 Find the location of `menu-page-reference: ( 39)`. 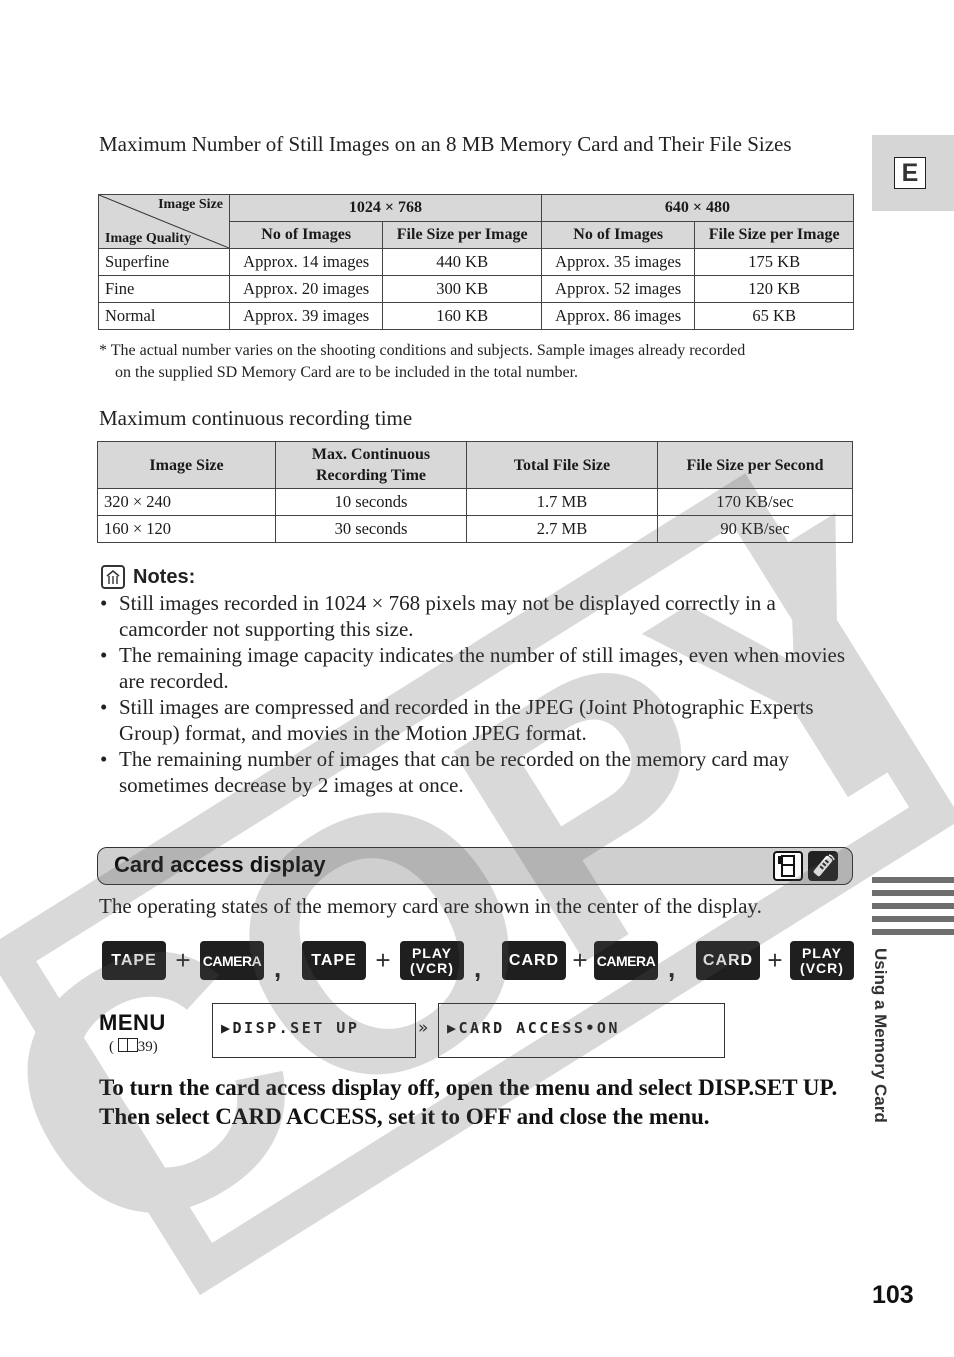

menu-page-reference: ( 39) is located at coordinates (133, 1046).